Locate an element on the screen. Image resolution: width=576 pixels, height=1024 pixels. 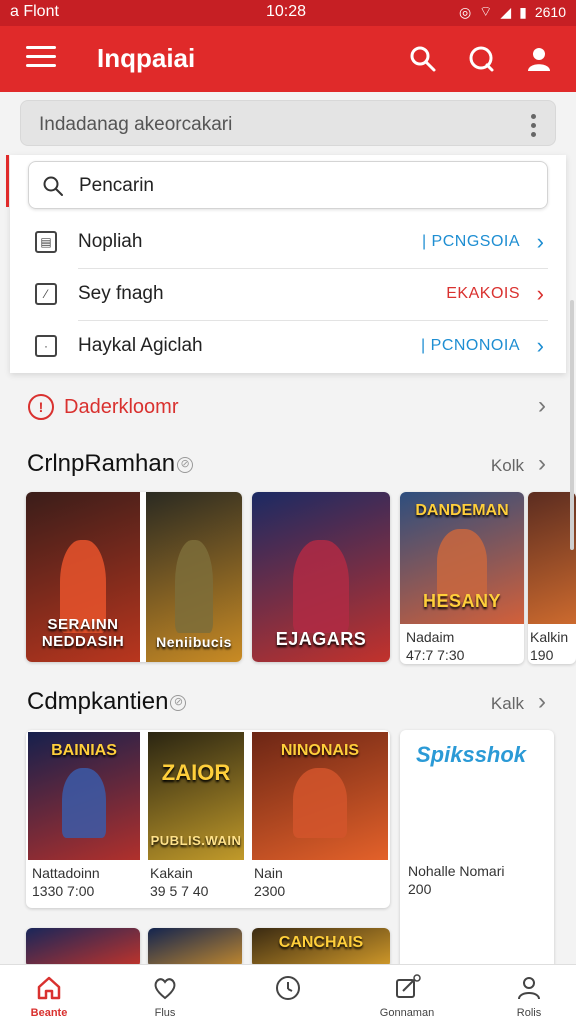
status-bar: a Flont 10:28 ◎ ⌔ ◢ ▮ 2610 is located at coordinates (288, 13).